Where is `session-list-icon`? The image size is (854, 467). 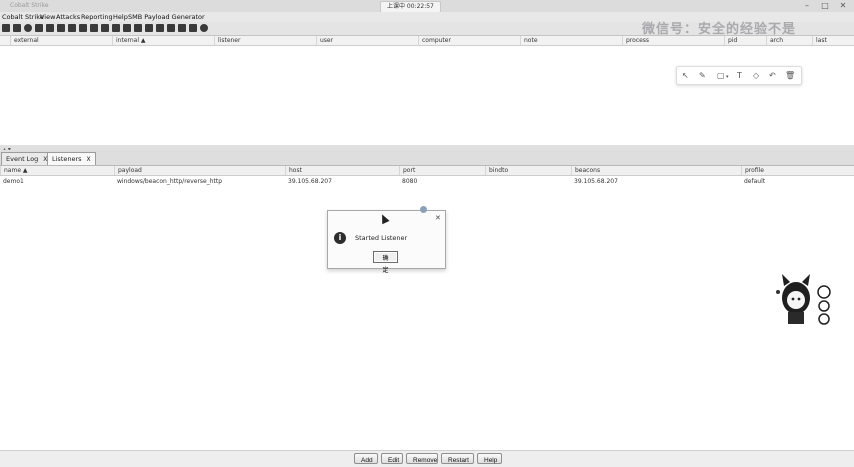
session-list-icon is located at coordinates (50, 28).